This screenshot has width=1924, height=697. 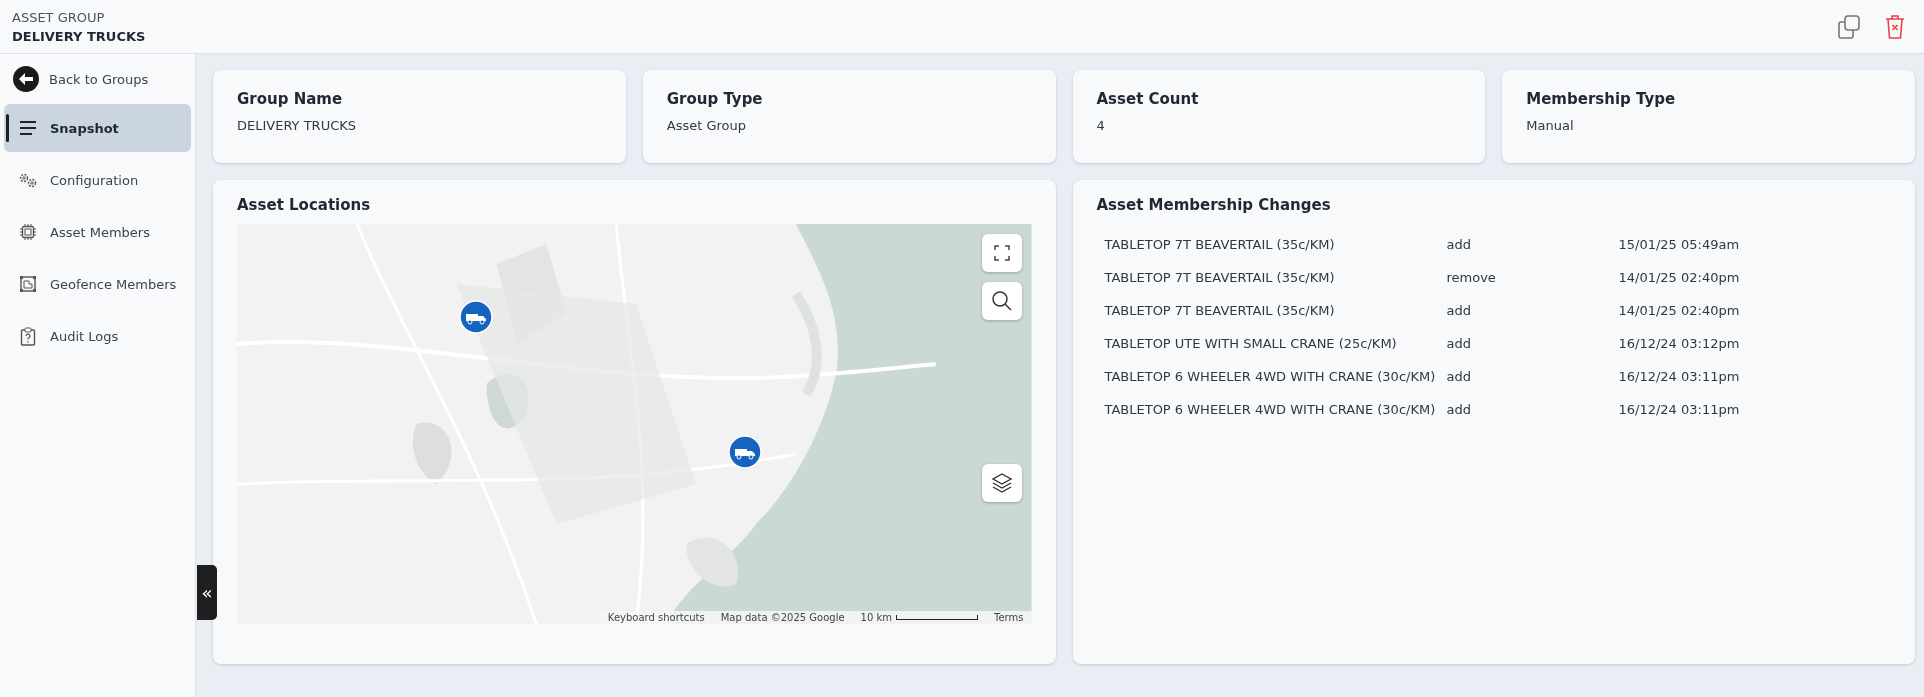 I want to click on card-label: Asset Count, so click(x=1148, y=99).